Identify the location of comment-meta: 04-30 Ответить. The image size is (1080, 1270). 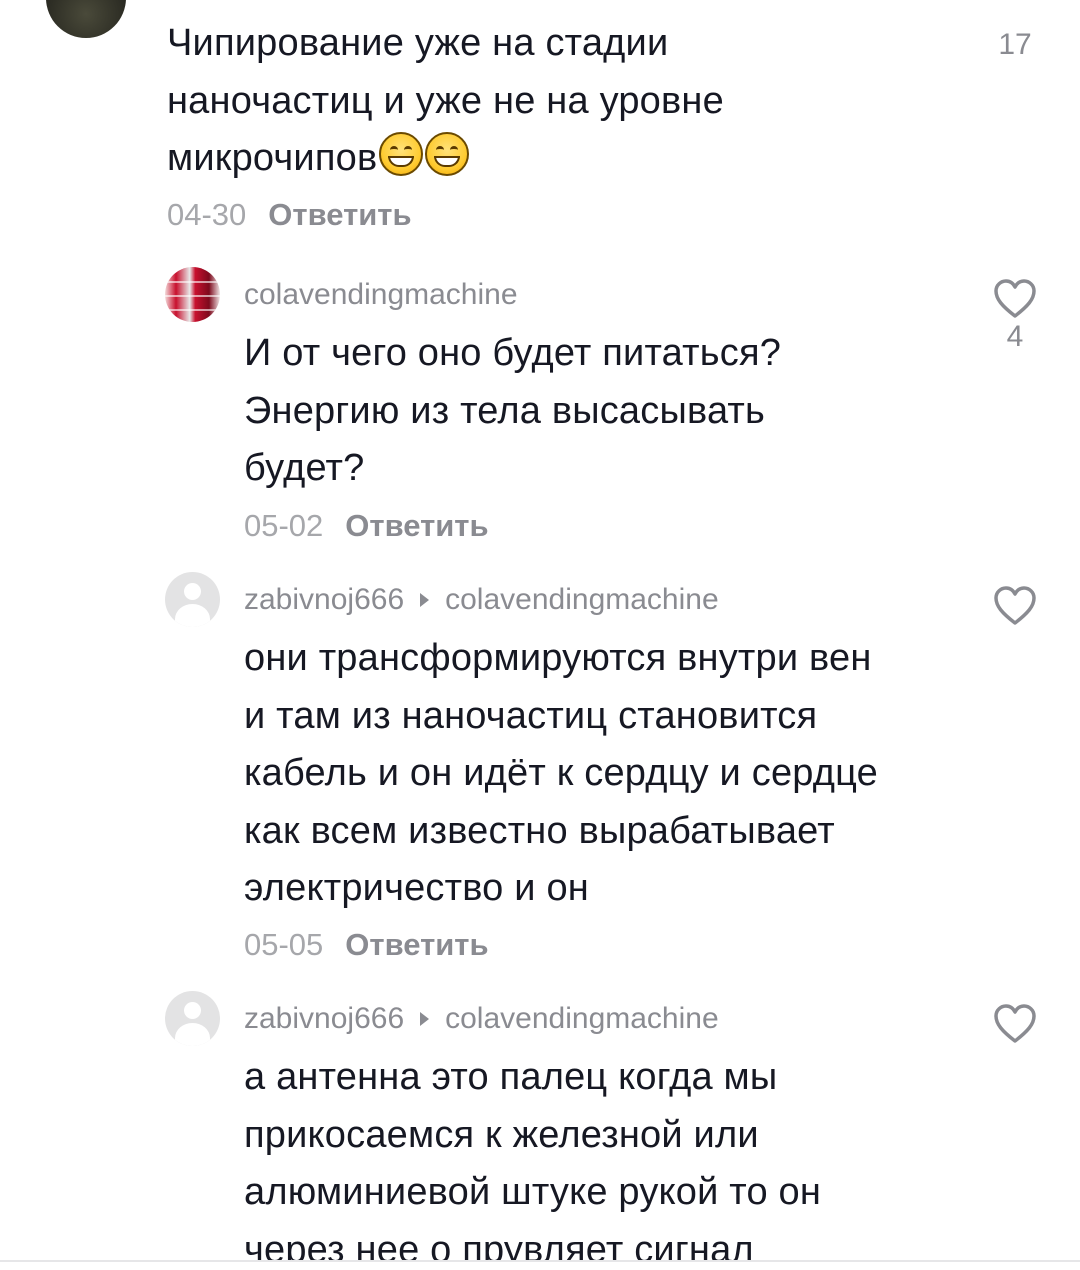
(289, 215).